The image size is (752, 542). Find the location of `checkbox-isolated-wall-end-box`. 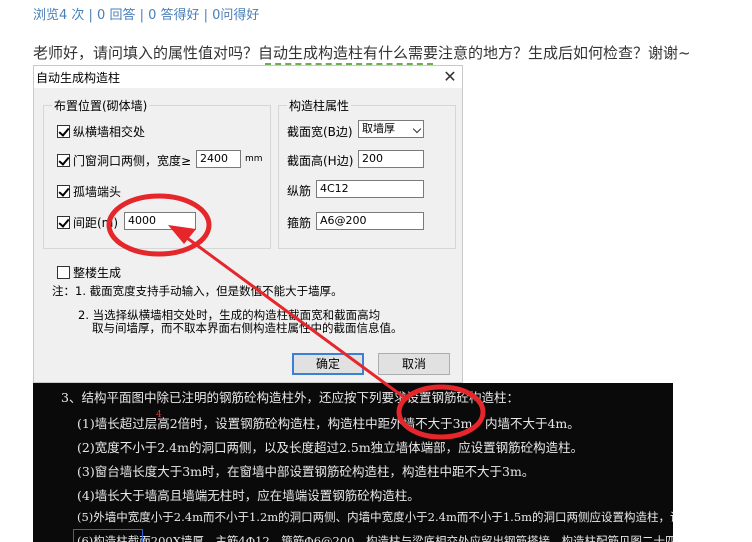

checkbox-isolated-wall-end-box is located at coordinates (63, 191).